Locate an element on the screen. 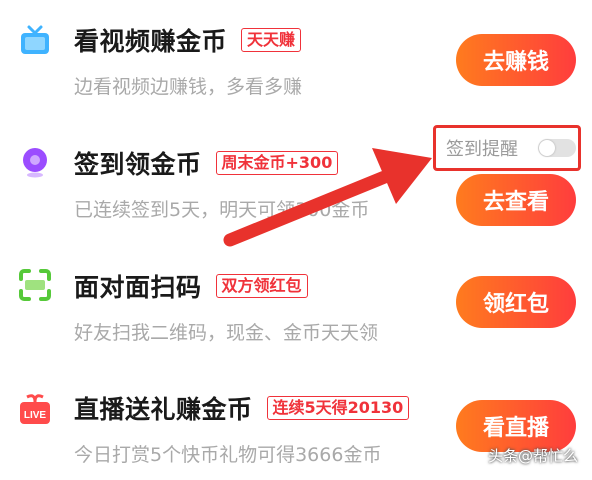 This screenshot has width=592, height=480. watermark: 头条@帮忙么 is located at coordinates (532, 456).